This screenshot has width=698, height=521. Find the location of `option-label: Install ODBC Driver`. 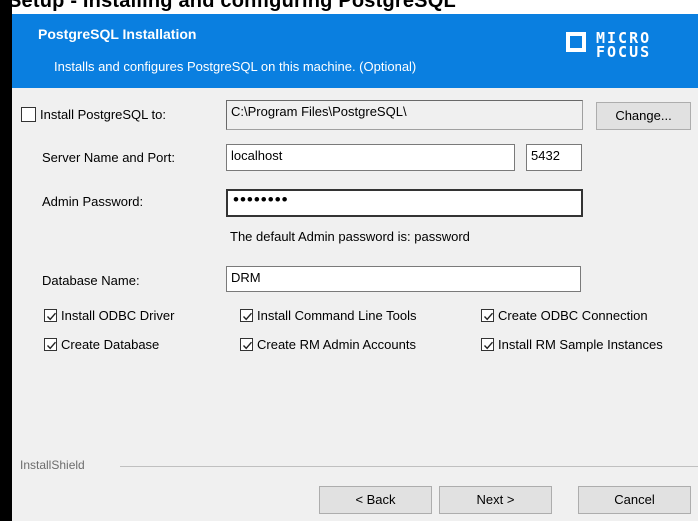

option-label: Install ODBC Driver is located at coordinates (118, 315).